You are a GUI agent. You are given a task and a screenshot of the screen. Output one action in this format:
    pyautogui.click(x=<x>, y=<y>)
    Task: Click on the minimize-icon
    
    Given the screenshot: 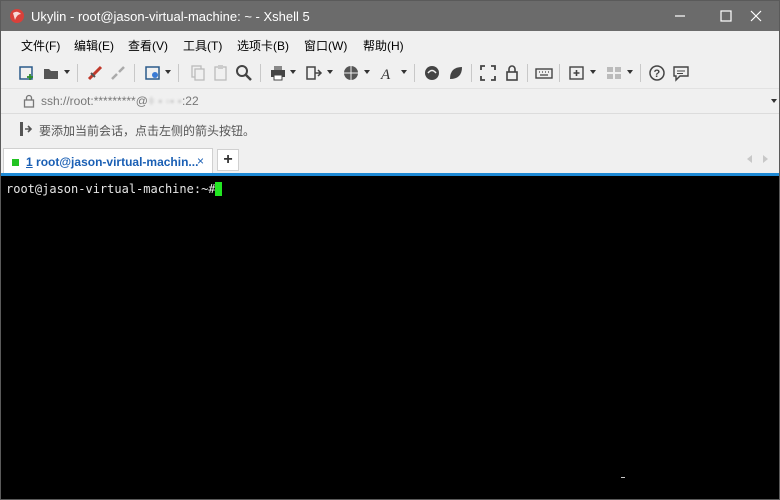 What is the action you would take?
    pyautogui.click(x=680, y=16)
    